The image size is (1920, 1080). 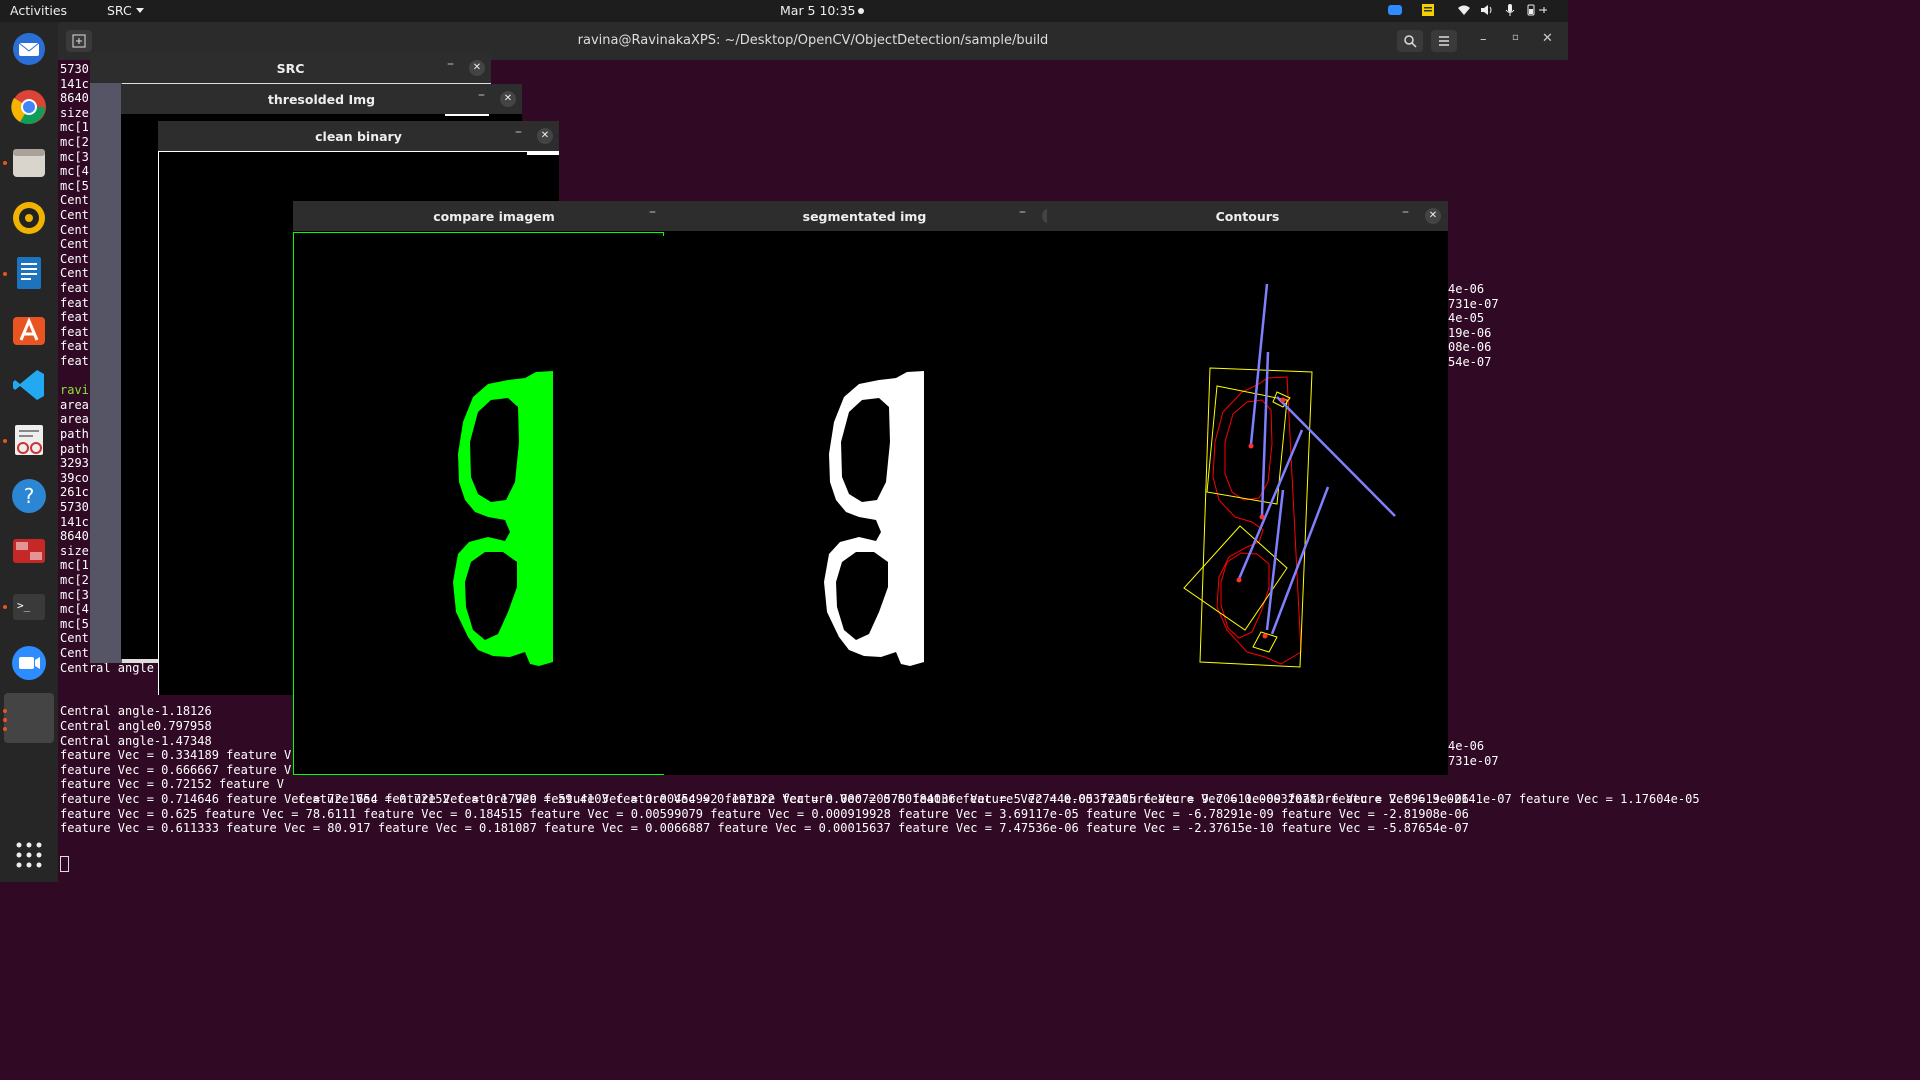 What do you see at coordinates (74, 185) in the screenshot?
I see `terminal-line: mc[5` at bounding box center [74, 185].